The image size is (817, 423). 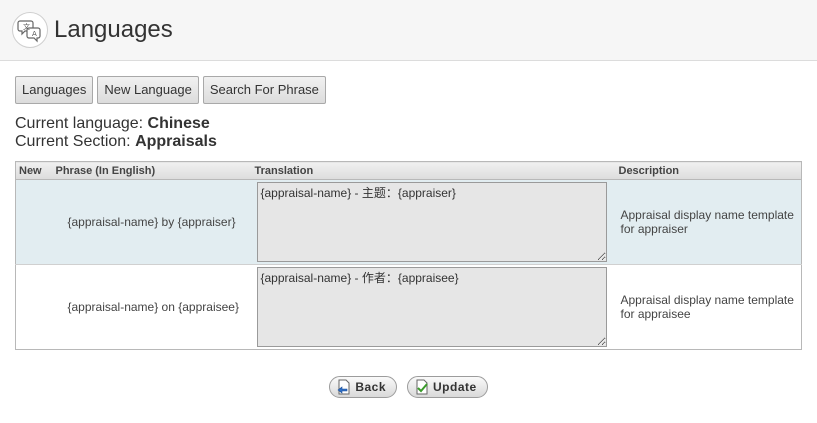 What do you see at coordinates (26, 26) in the screenshot?
I see `svg-text: 文` at bounding box center [26, 26].